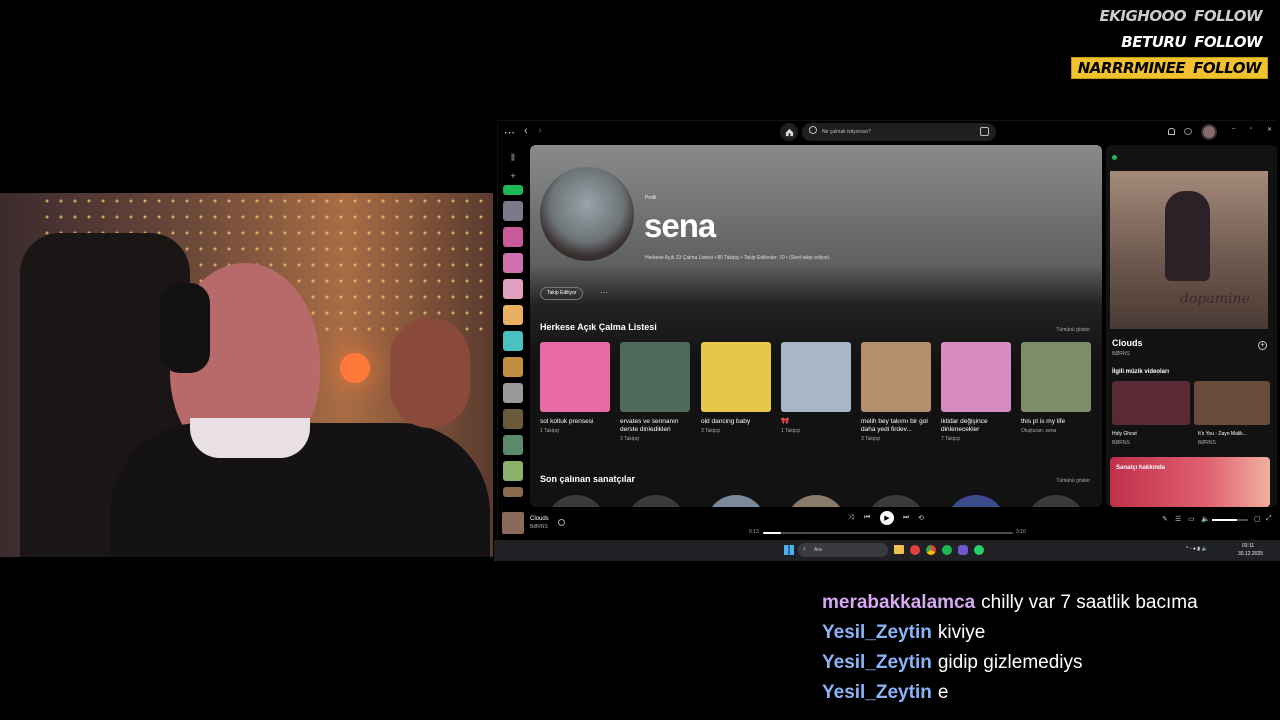  Describe the element at coordinates (867, 518) in the screenshot. I see `previous-icon: ⏮` at that location.